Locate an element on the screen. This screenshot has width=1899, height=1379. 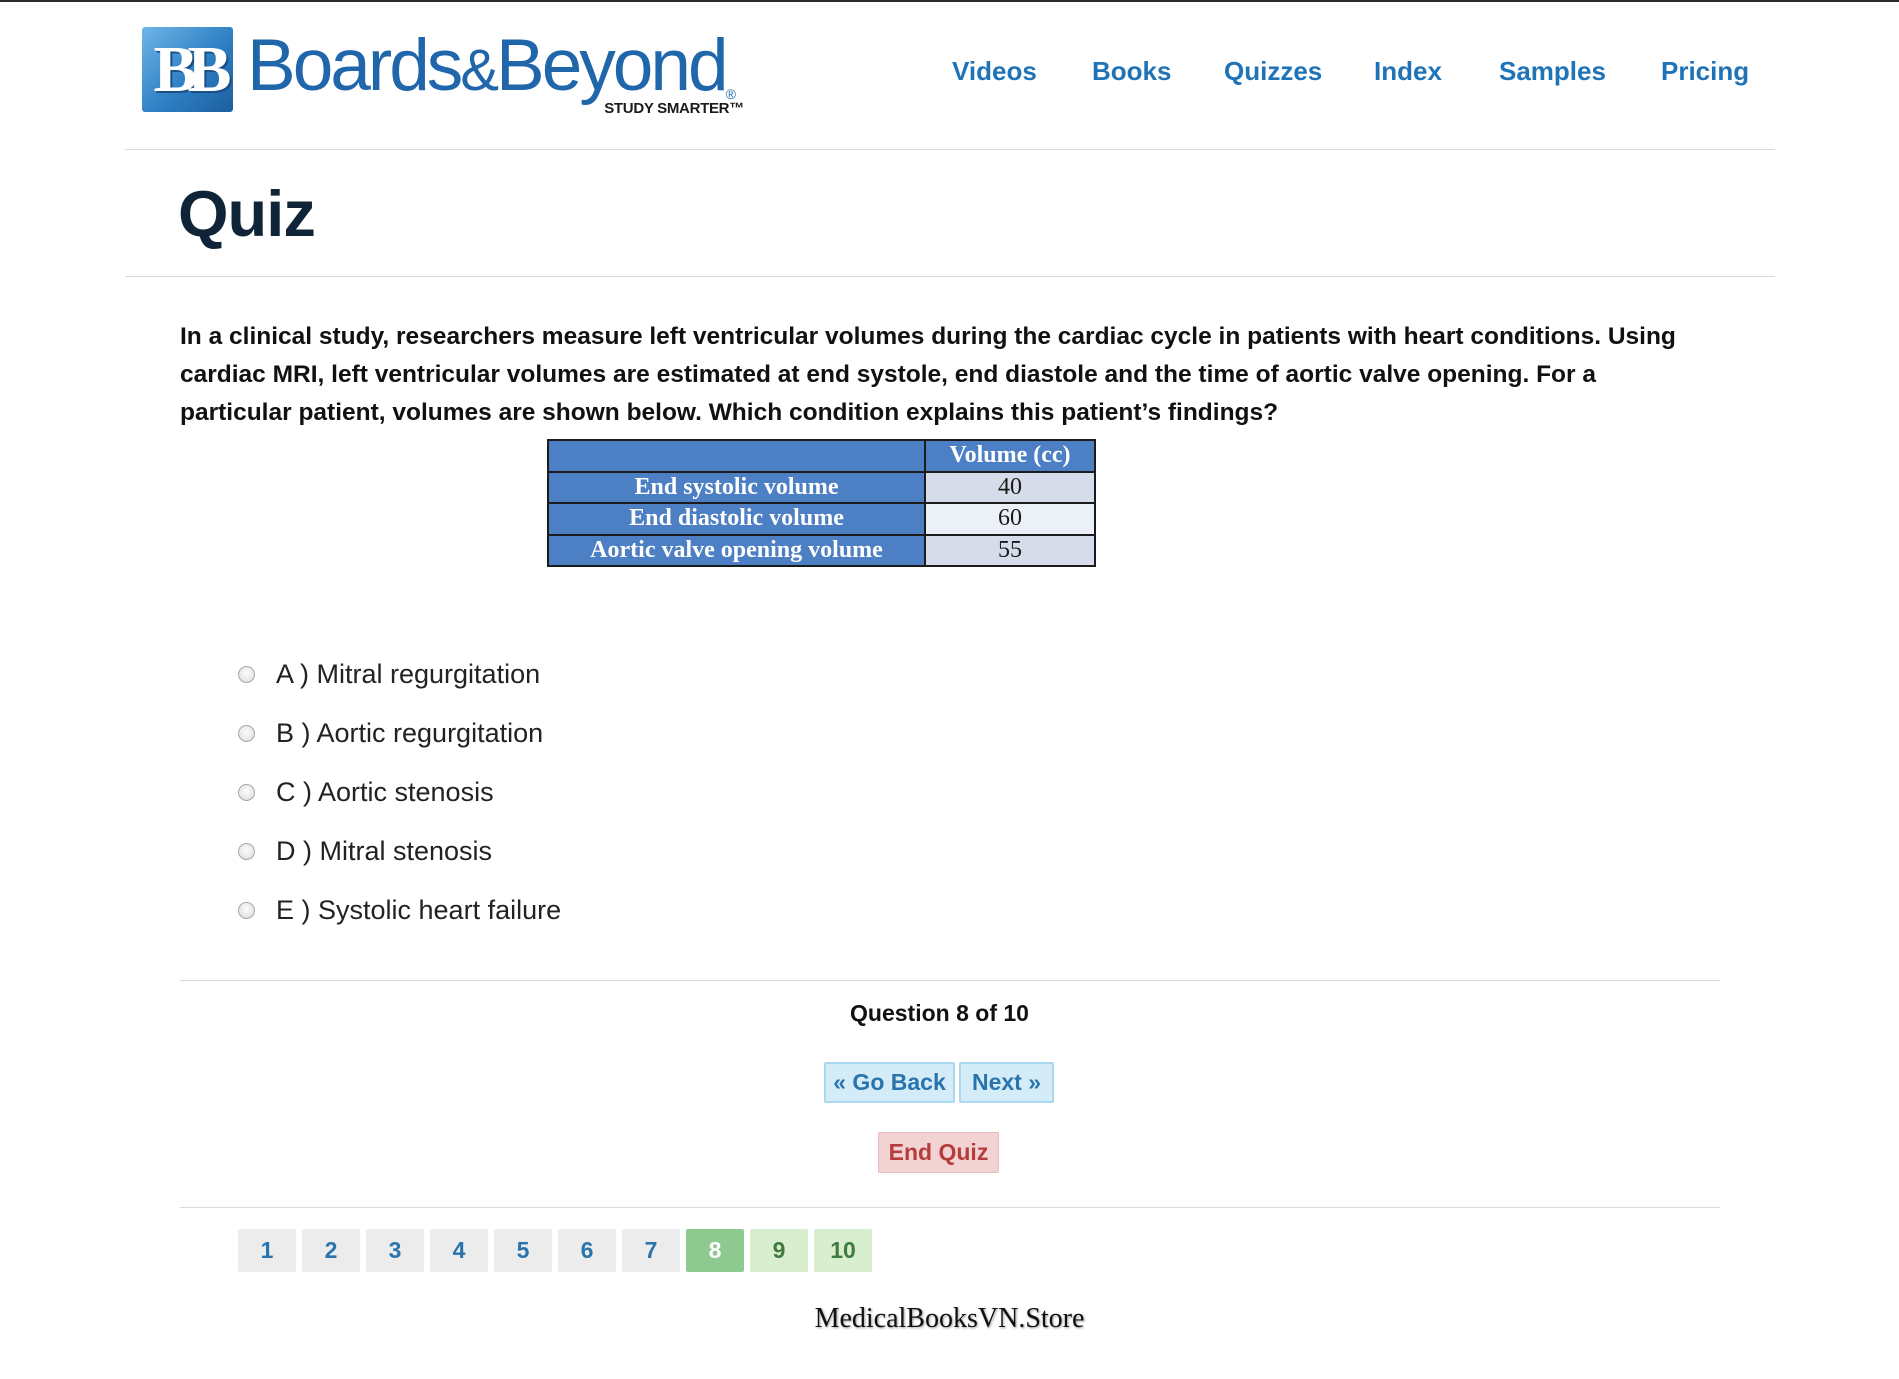
options-divider is located at coordinates (950, 980).